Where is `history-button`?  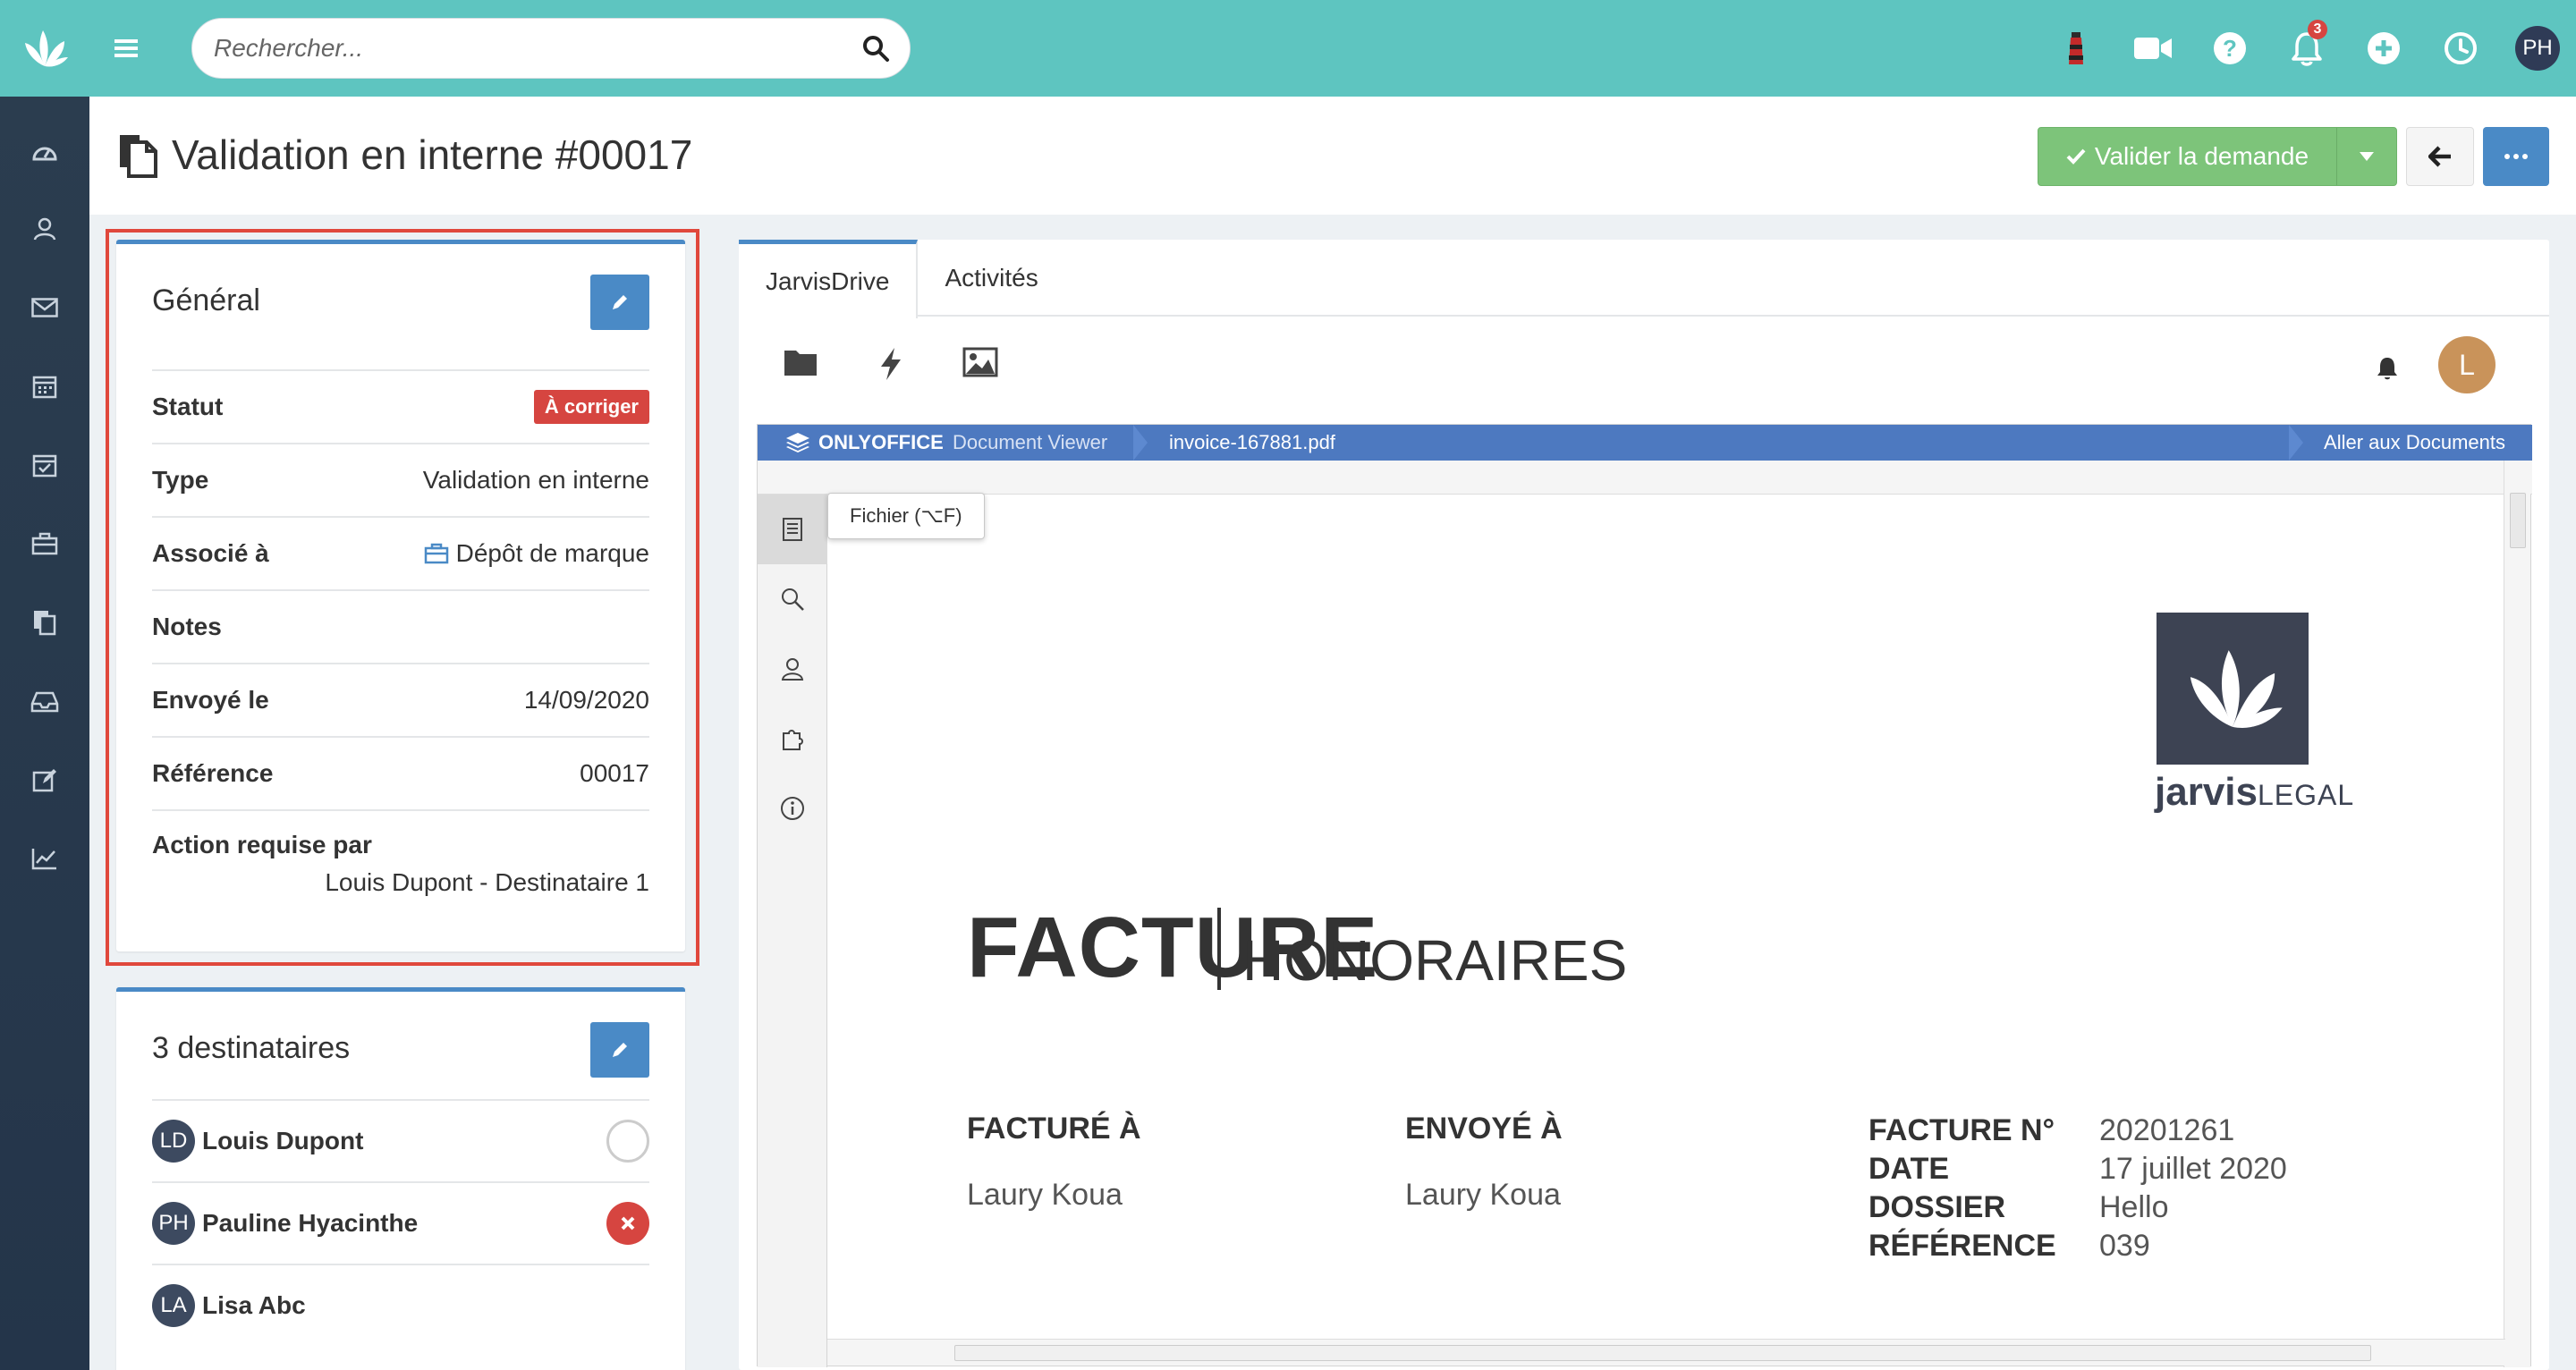 history-button is located at coordinates (2460, 48).